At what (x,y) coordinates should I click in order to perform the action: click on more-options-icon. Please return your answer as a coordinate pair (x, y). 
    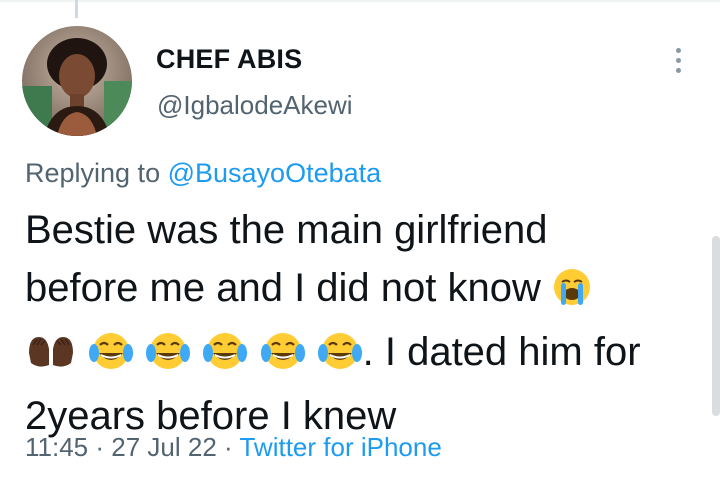
    Looking at the image, I should click on (678, 60).